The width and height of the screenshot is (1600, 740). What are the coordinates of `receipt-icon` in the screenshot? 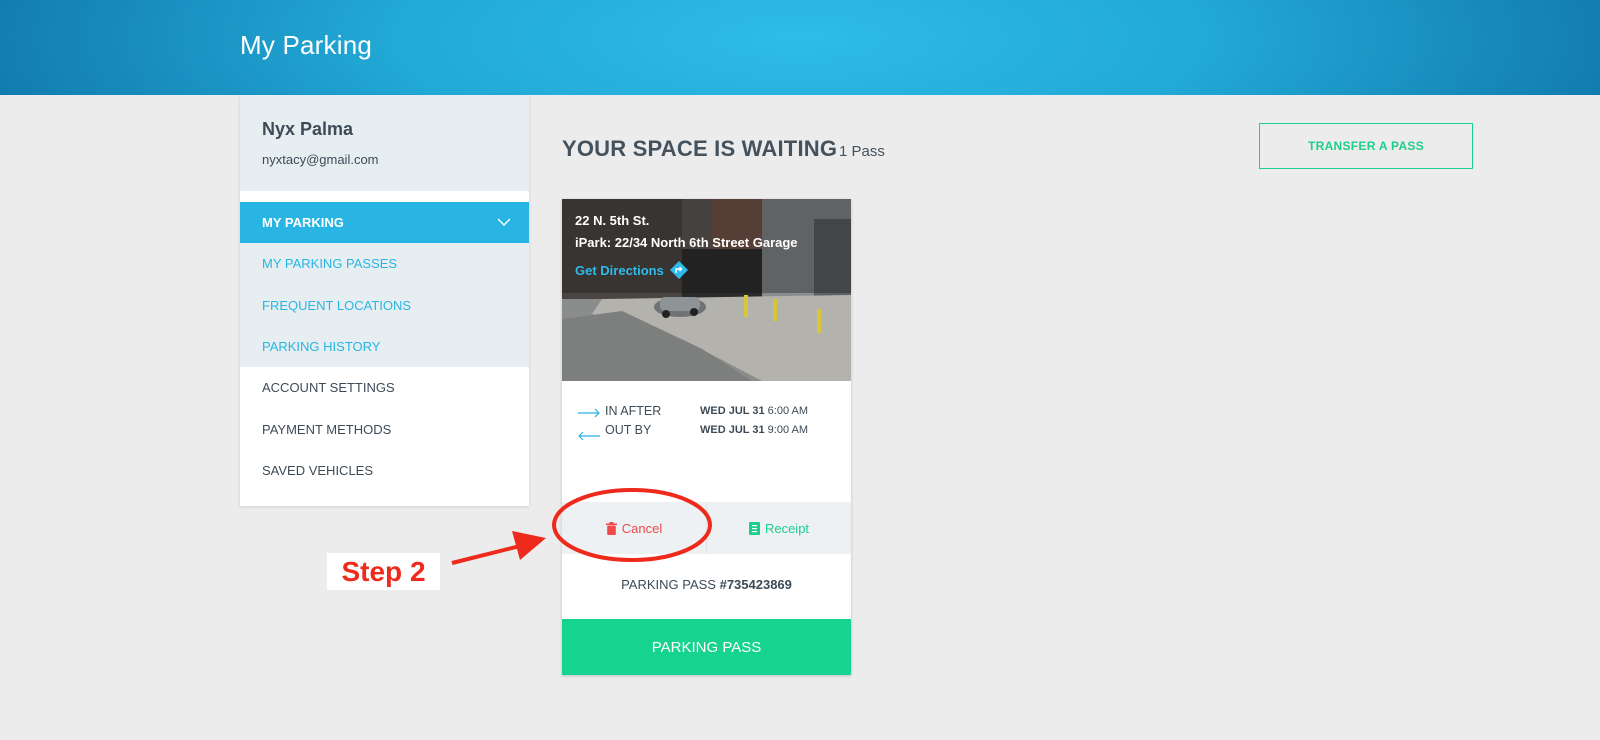 It's located at (754, 528).